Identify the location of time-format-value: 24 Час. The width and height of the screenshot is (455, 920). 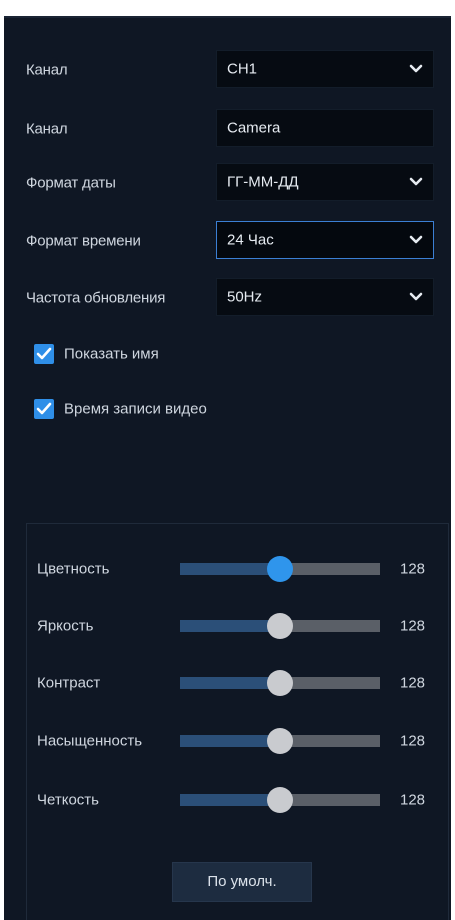
(250, 240).